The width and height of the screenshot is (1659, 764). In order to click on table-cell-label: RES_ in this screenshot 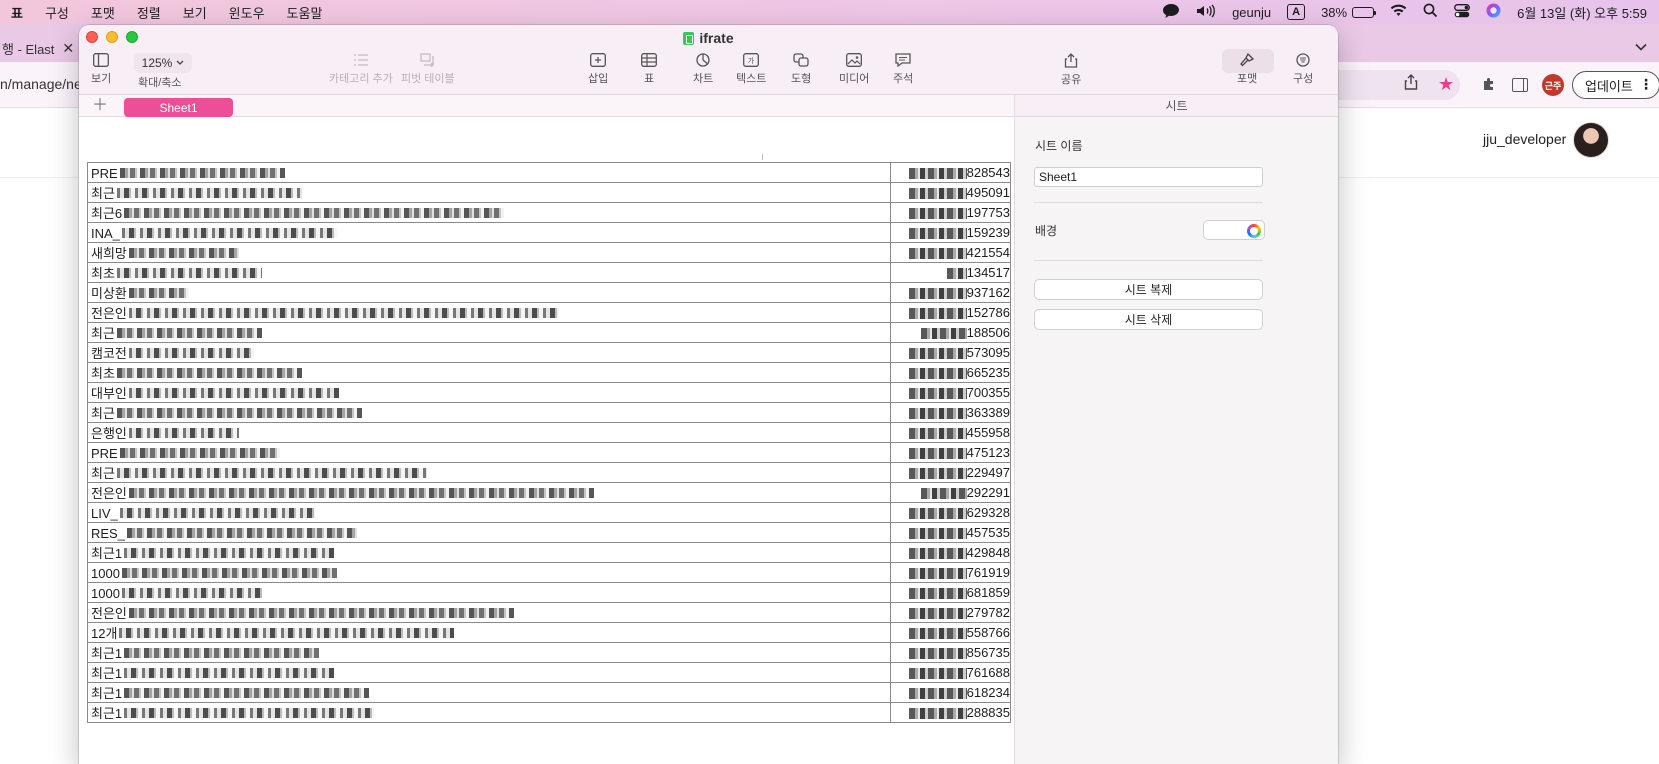, I will do `click(489, 532)`.